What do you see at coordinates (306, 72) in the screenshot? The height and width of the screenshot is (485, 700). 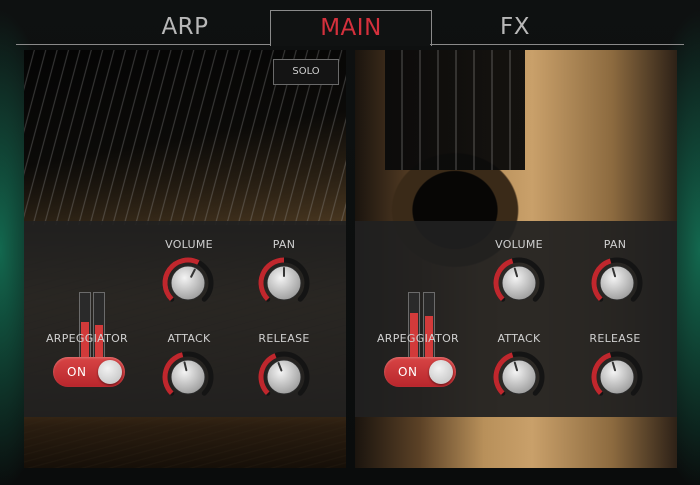 I see `solo-button: SOLO` at bounding box center [306, 72].